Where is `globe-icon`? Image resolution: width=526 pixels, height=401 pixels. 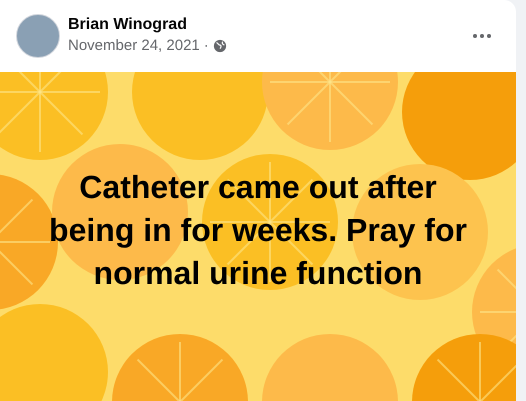
globe-icon is located at coordinates (219, 46).